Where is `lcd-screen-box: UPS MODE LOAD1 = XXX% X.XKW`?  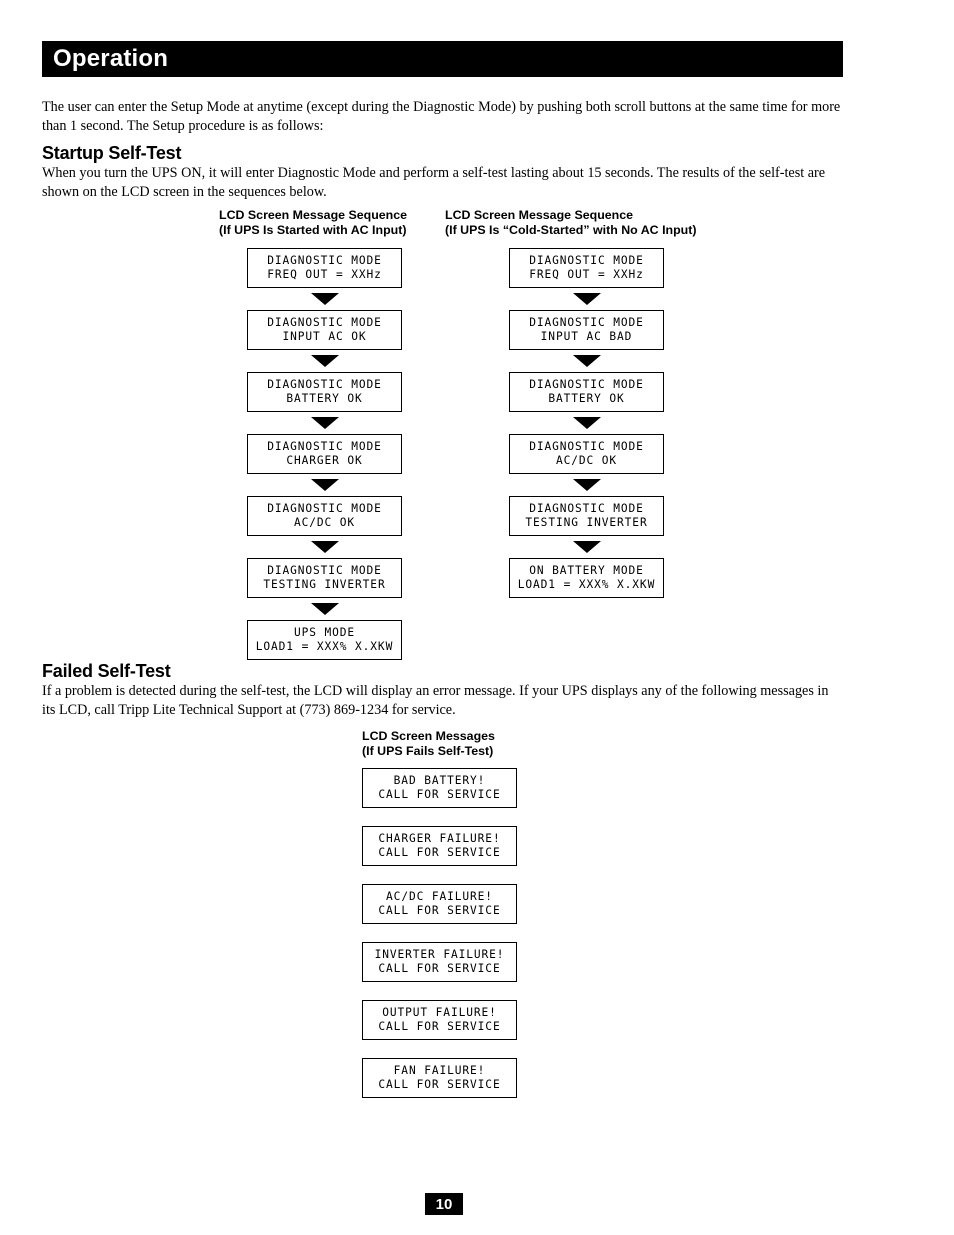
lcd-screen-box: UPS MODE LOAD1 = XXX% X.XKW is located at coordinates (324, 640).